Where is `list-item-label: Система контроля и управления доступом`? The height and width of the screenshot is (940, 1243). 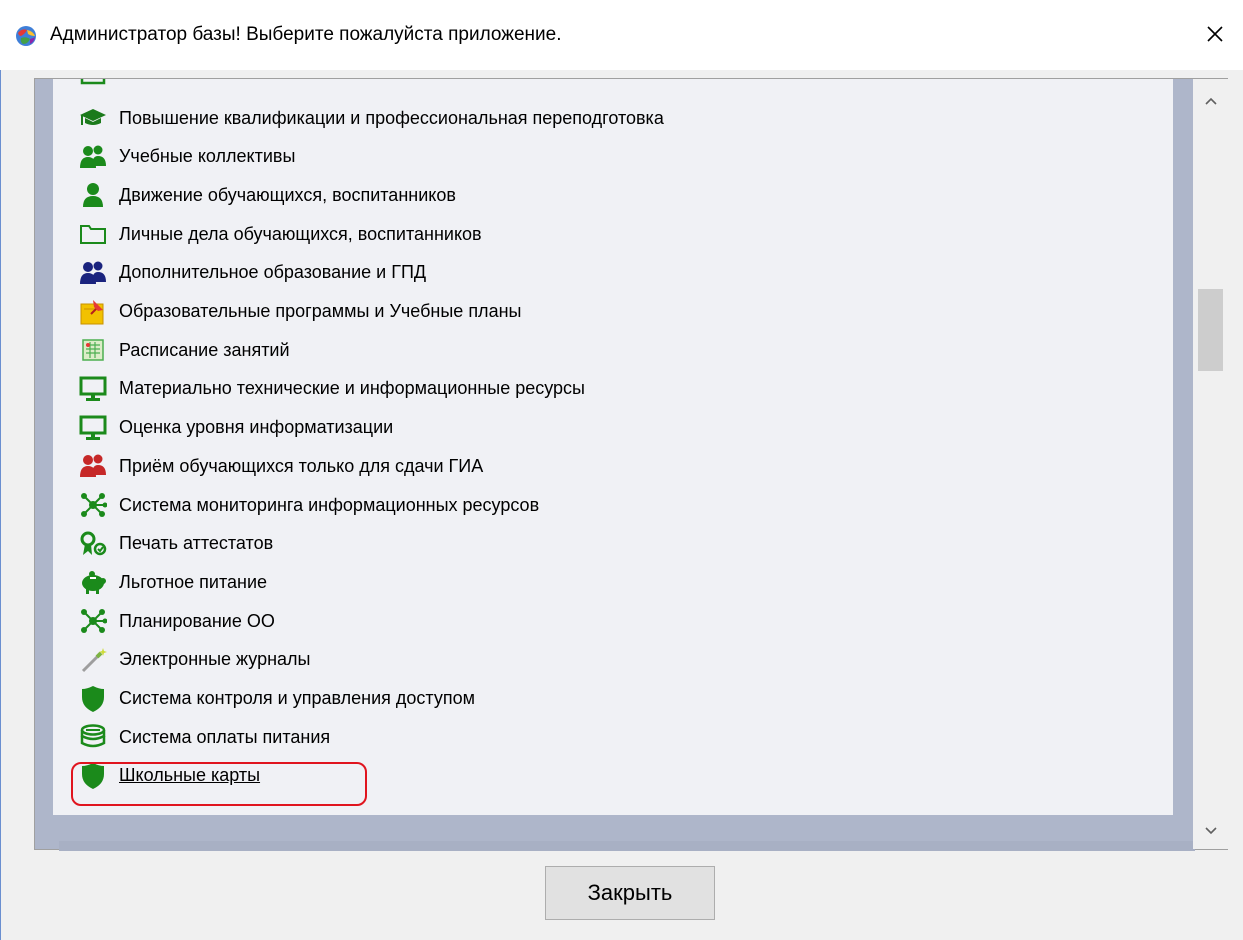
list-item-label: Система контроля и управления доступом is located at coordinates (297, 698).